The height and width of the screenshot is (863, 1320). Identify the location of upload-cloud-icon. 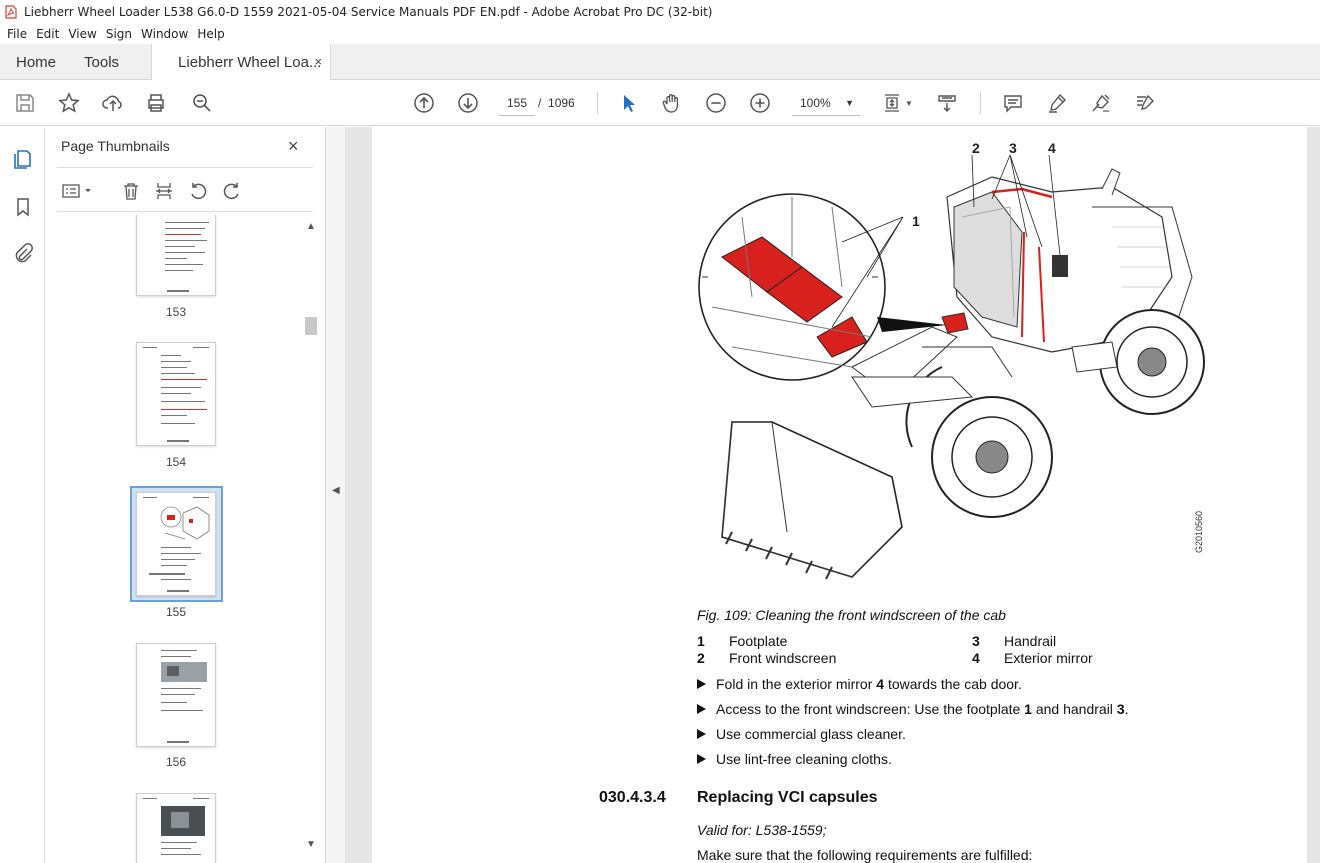
(113, 103).